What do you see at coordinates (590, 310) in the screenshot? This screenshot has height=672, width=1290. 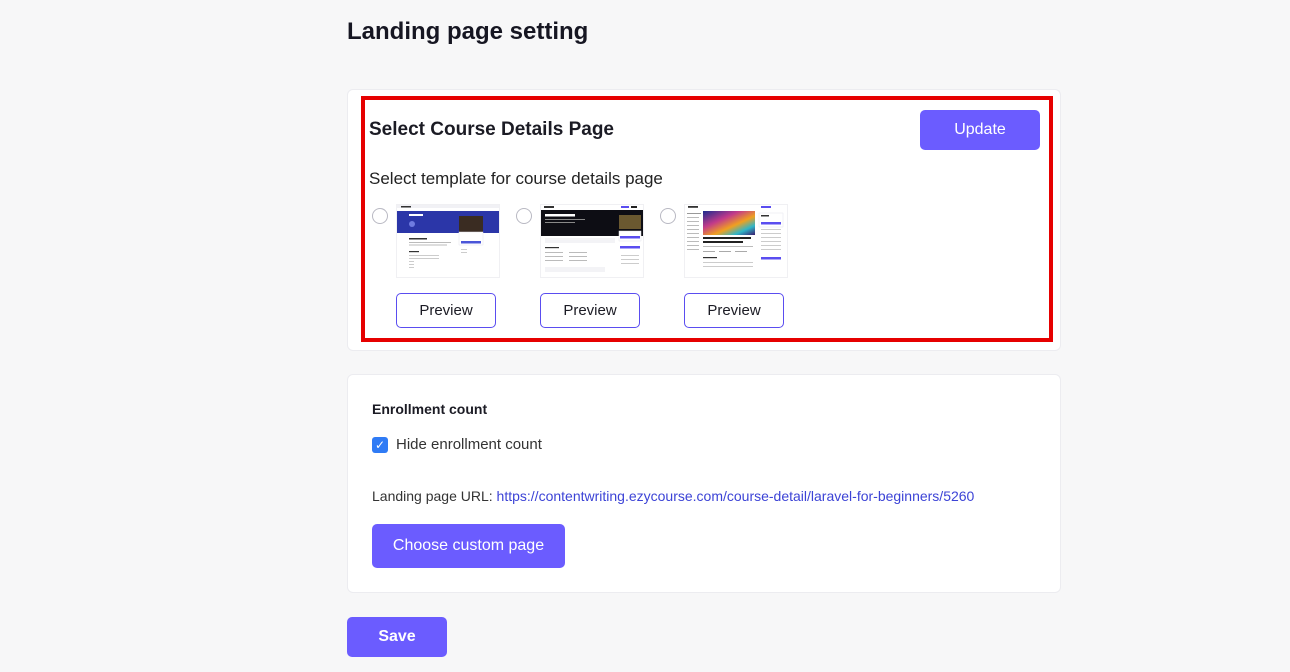 I see `preview-button-2: Preview` at bounding box center [590, 310].